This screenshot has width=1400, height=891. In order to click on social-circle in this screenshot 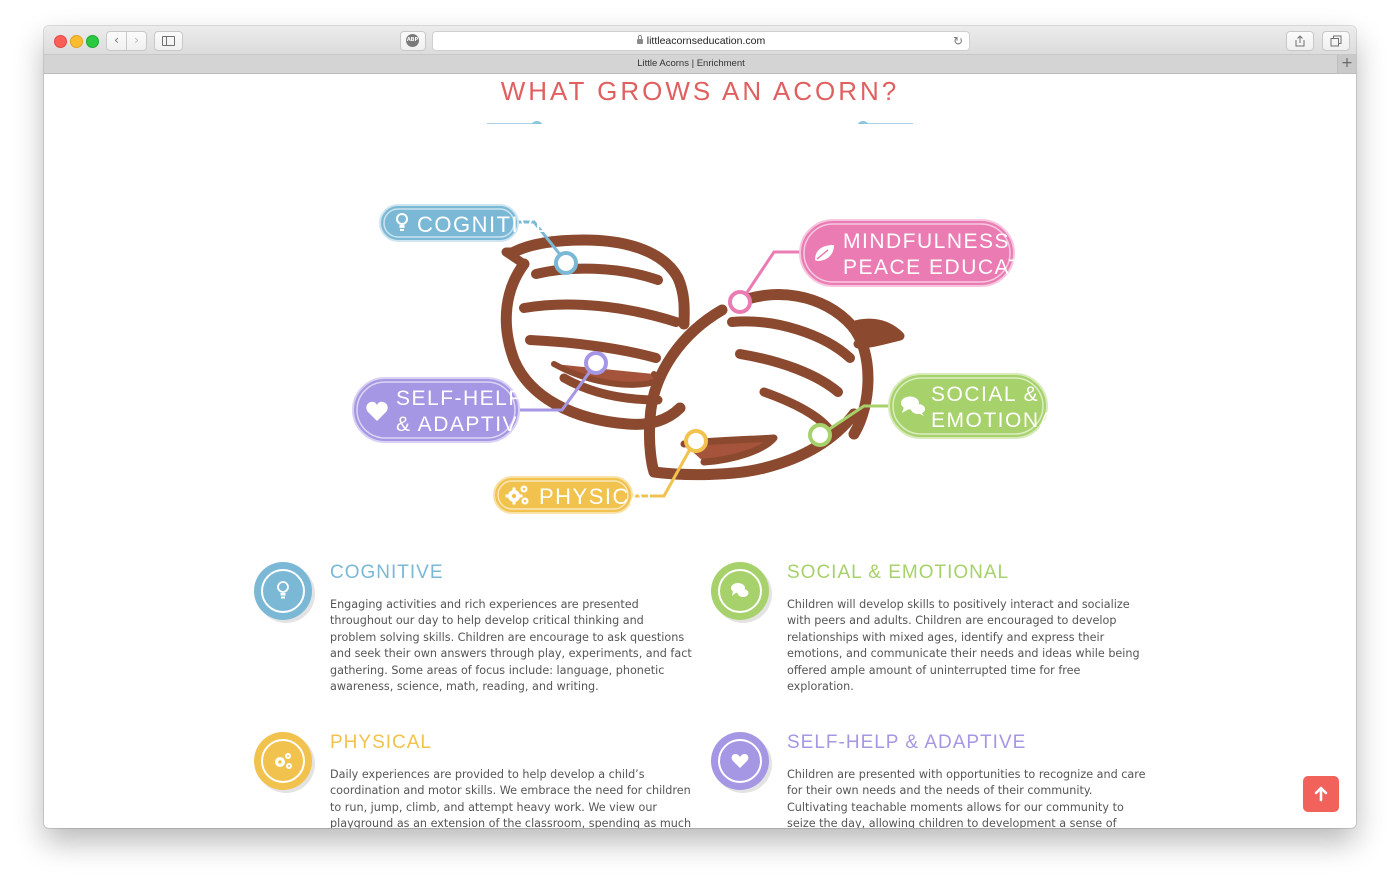, I will do `click(740, 591)`.